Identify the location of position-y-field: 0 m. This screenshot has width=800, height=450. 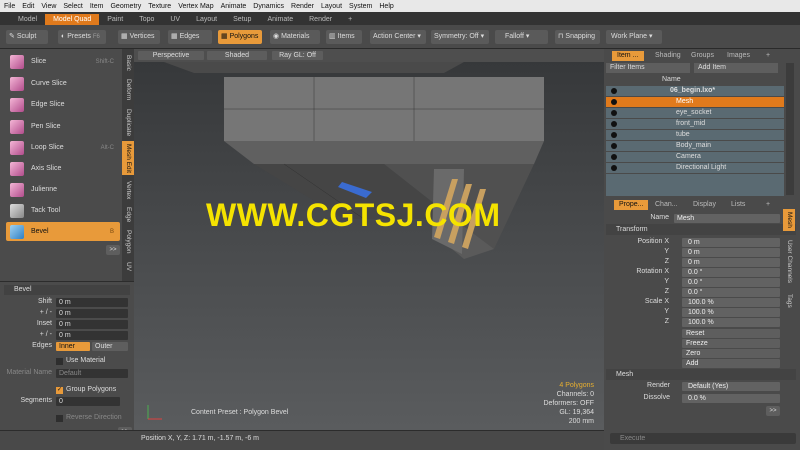
(731, 252).